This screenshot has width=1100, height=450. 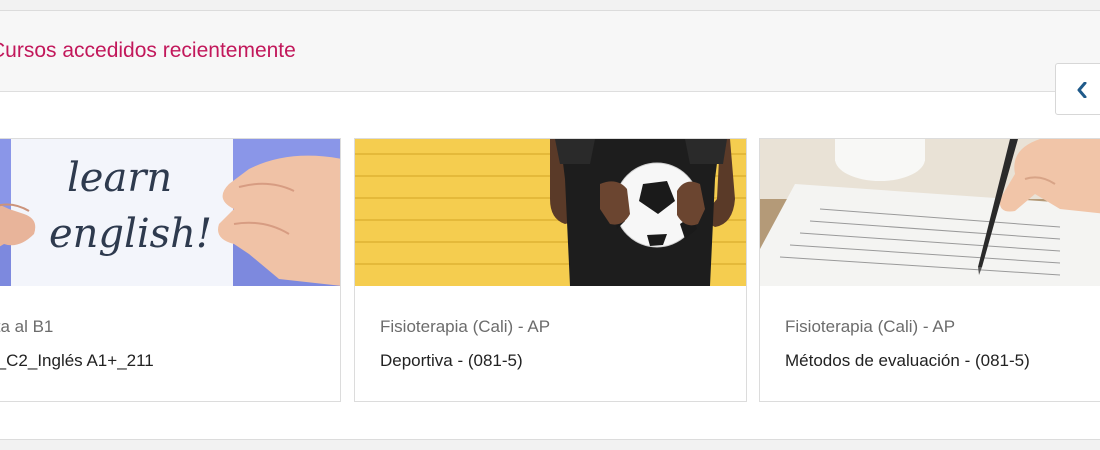 I want to click on image-text-learn: learn, so click(x=119, y=178).